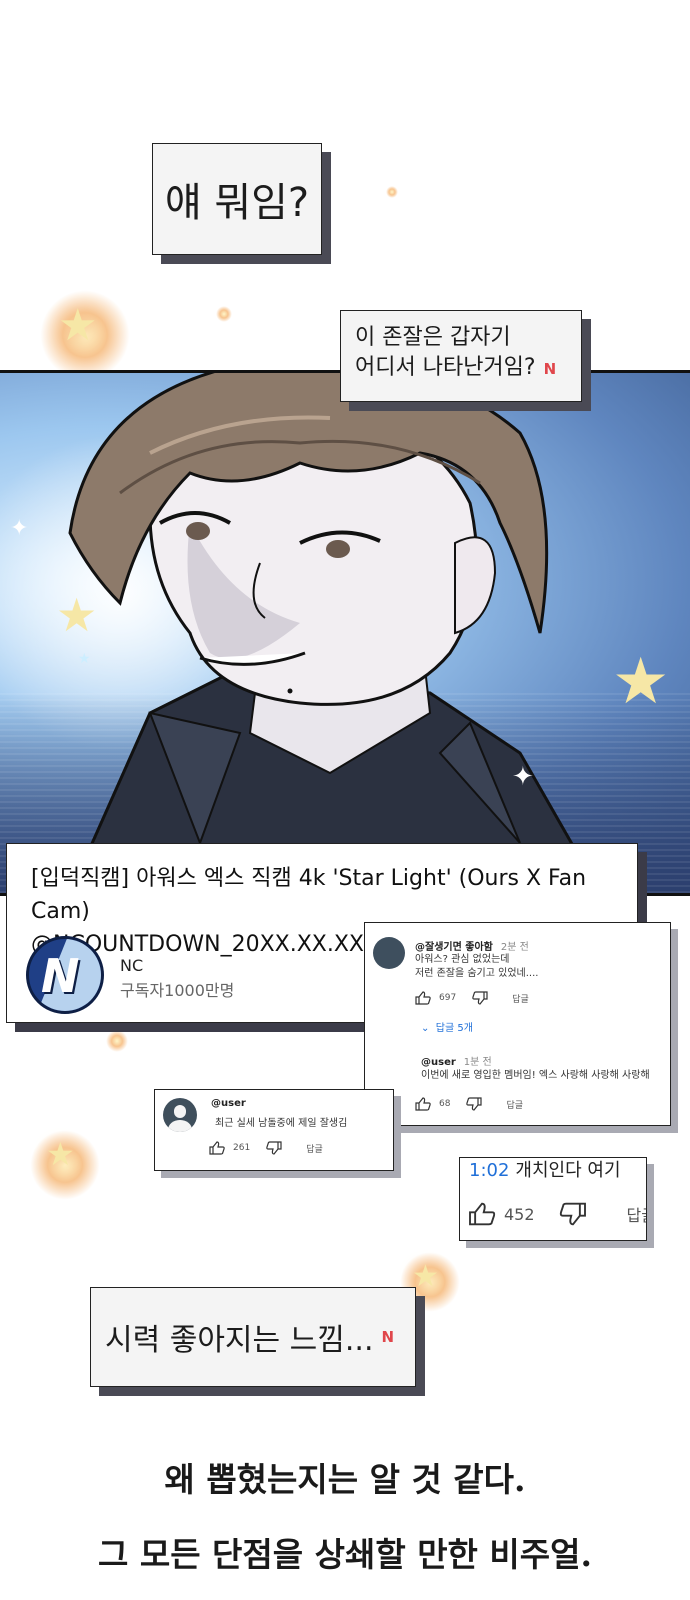 The width and height of the screenshot is (690, 1600). I want to click on channel-logo-letter: N, so click(60, 976).